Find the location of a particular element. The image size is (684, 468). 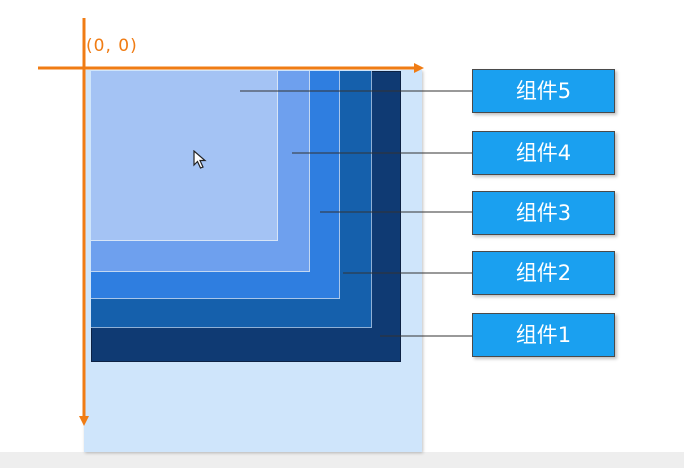

component-3-button: 组件3 is located at coordinates (543, 213).